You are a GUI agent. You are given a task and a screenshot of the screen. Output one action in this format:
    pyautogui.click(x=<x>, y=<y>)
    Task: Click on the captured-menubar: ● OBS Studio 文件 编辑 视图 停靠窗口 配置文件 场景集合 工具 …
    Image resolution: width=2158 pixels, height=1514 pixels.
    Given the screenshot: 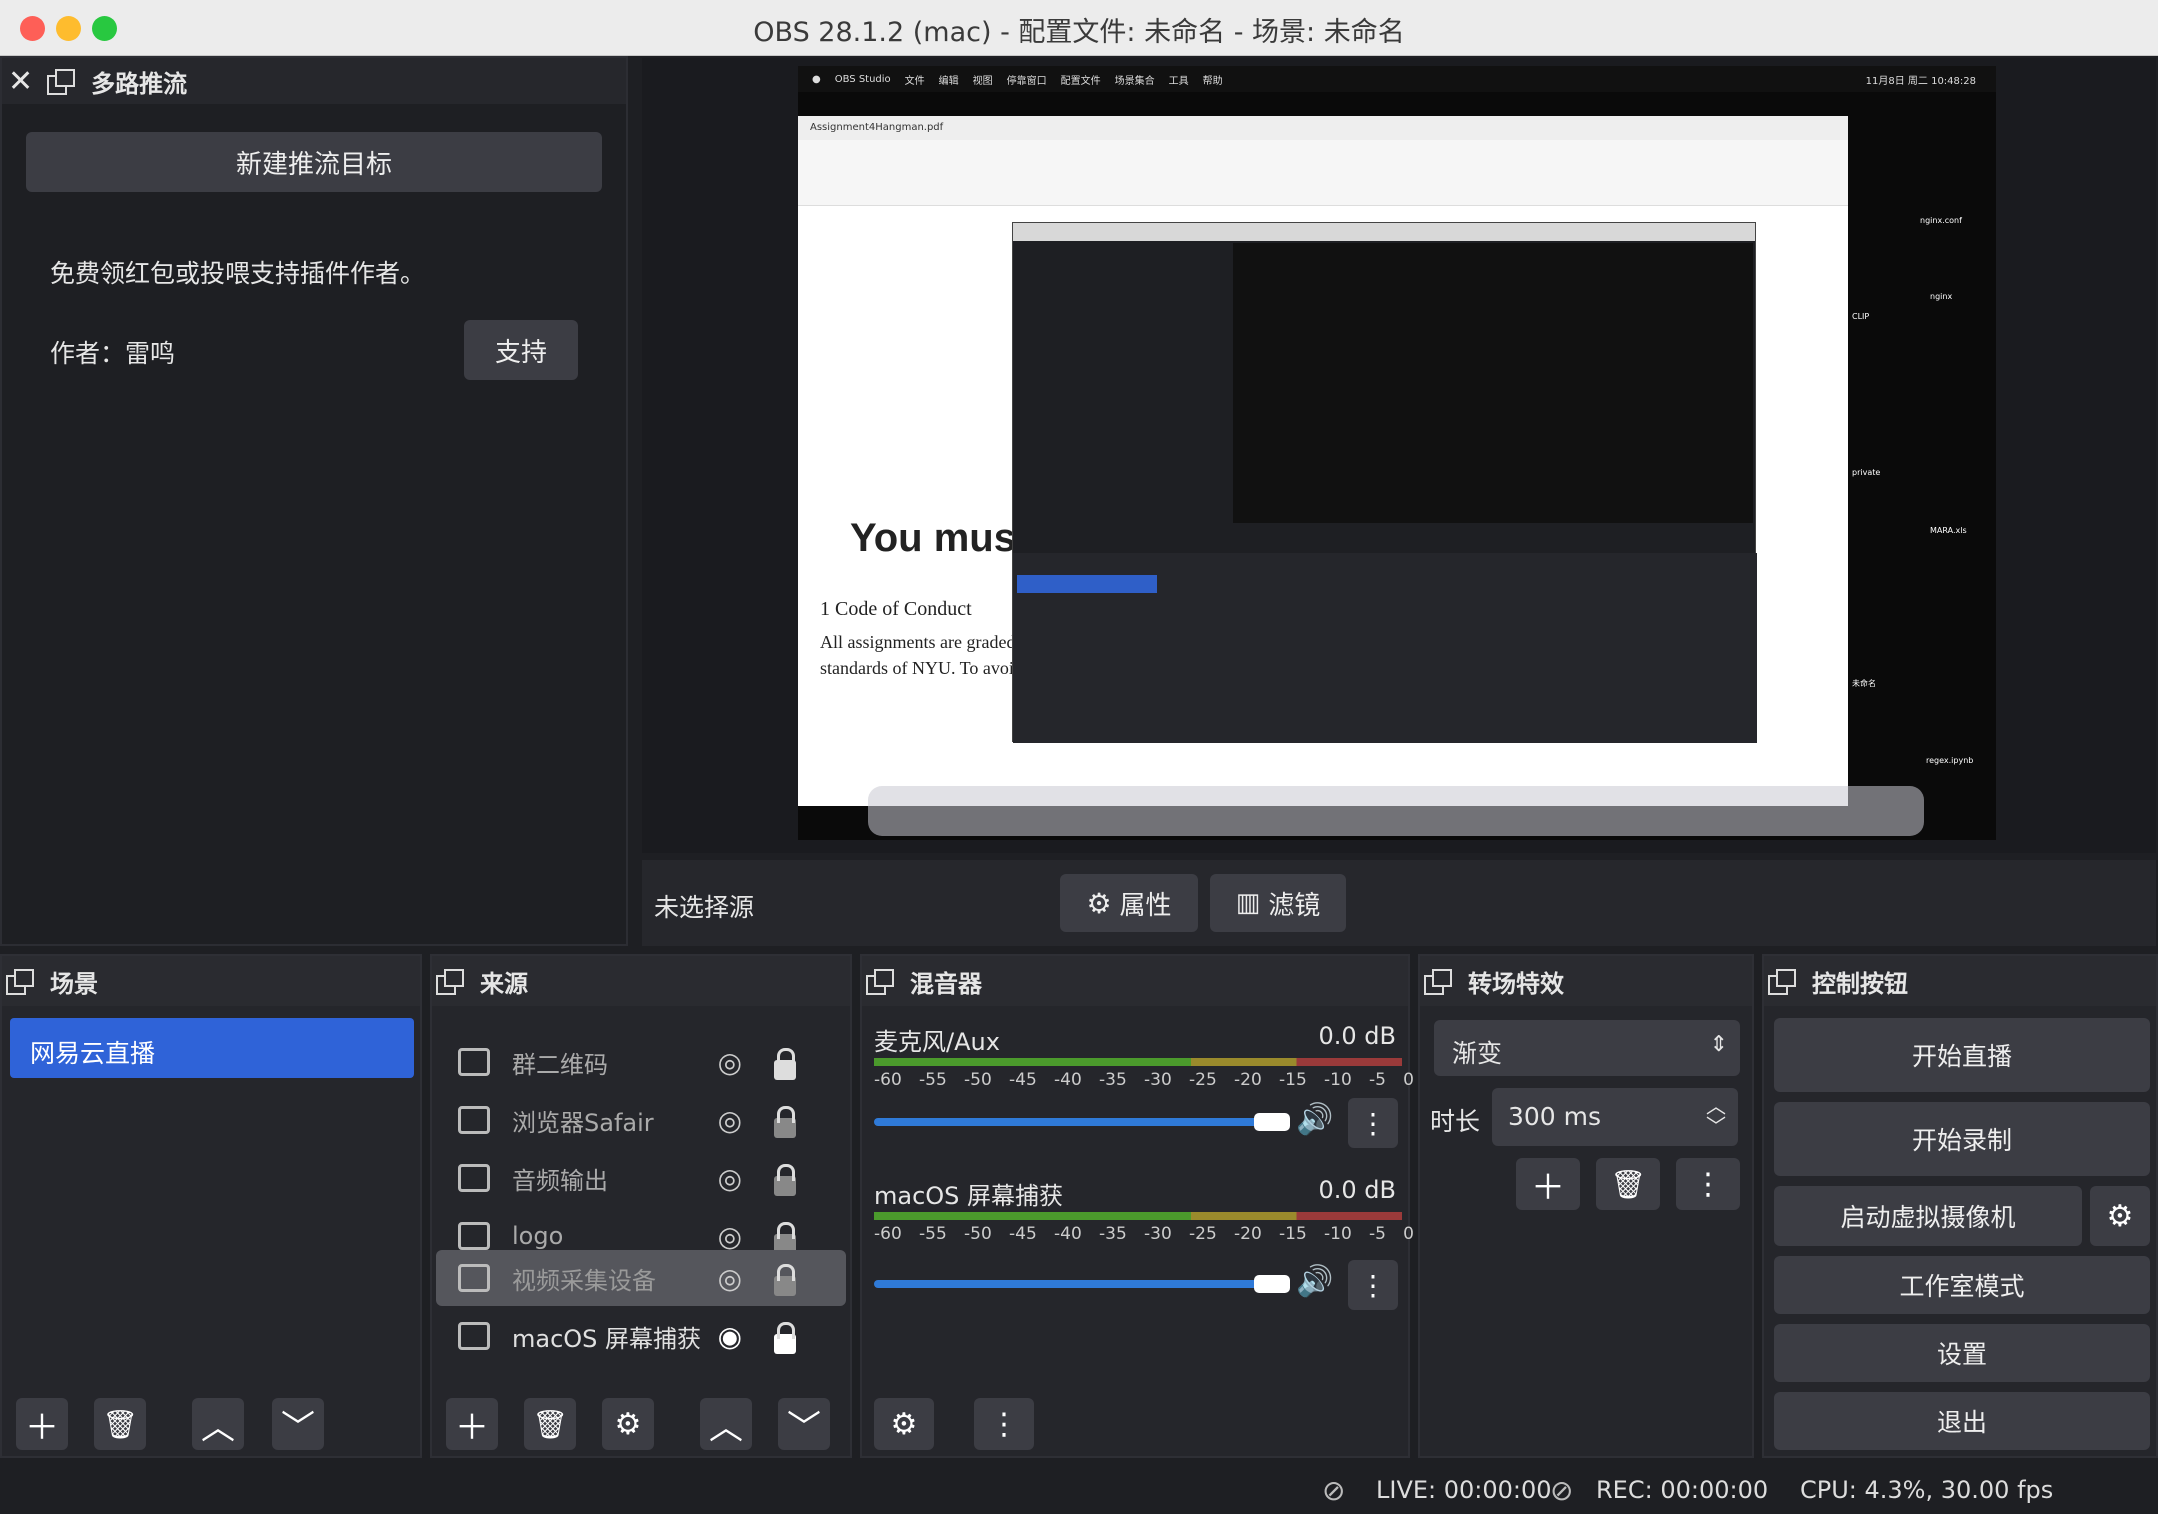 What is the action you would take?
    pyautogui.click(x=1397, y=79)
    